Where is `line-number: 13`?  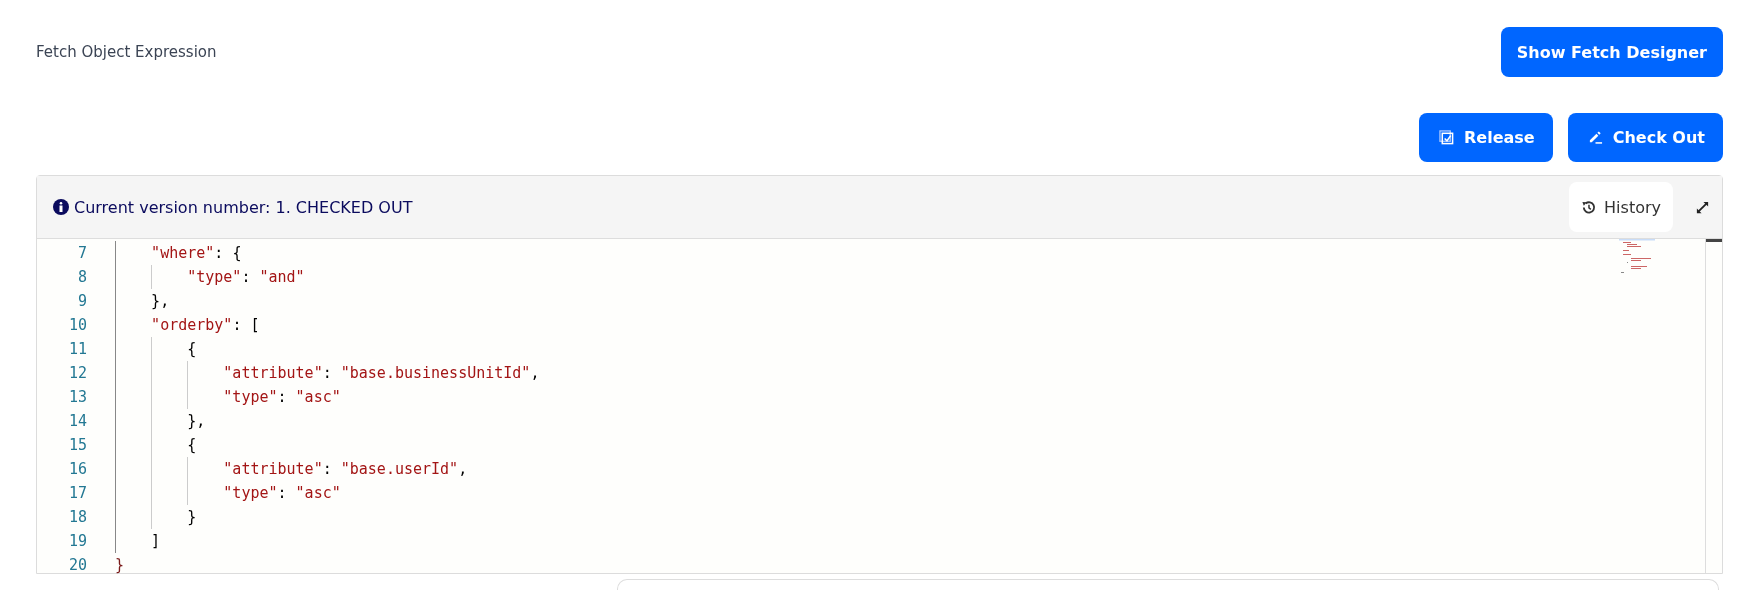
line-number: 13 is located at coordinates (77, 397).